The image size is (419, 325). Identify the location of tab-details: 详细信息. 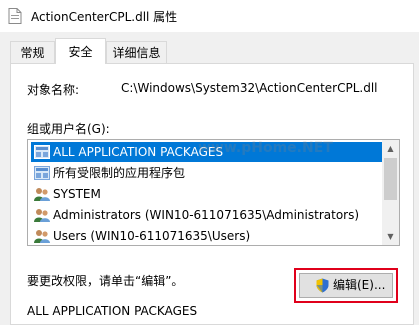
(136, 52).